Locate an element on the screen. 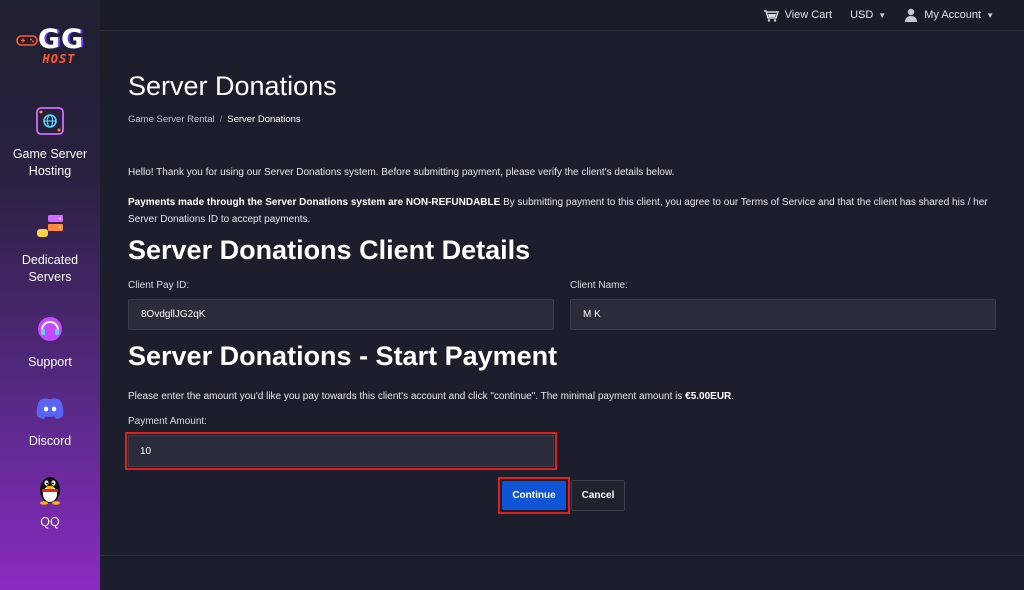 Image resolution: width=1024 pixels, height=590 pixels. client-pay-id-group: Client Pay ID: 8OvdgllJG2qK is located at coordinates (341, 305).